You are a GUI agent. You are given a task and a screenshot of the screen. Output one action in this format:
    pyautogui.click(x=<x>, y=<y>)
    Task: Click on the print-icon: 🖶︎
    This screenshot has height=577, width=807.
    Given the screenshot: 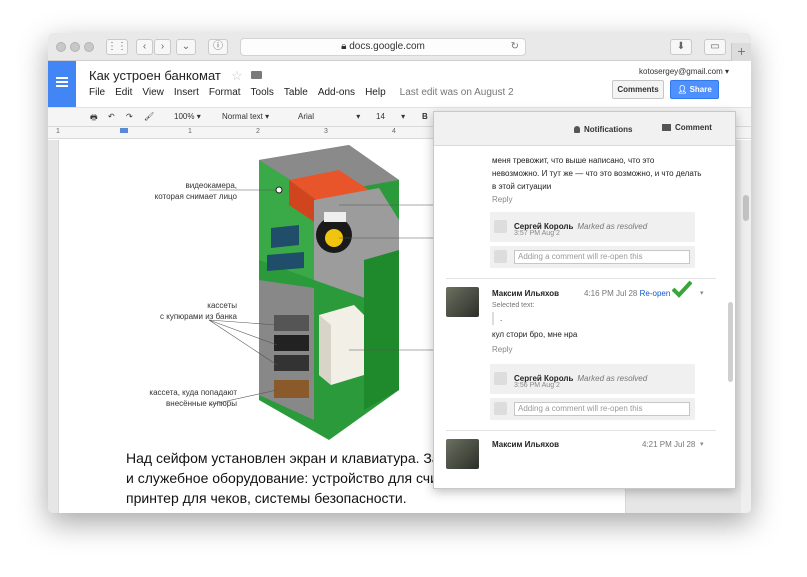 What is the action you would take?
    pyautogui.click(x=94, y=119)
    